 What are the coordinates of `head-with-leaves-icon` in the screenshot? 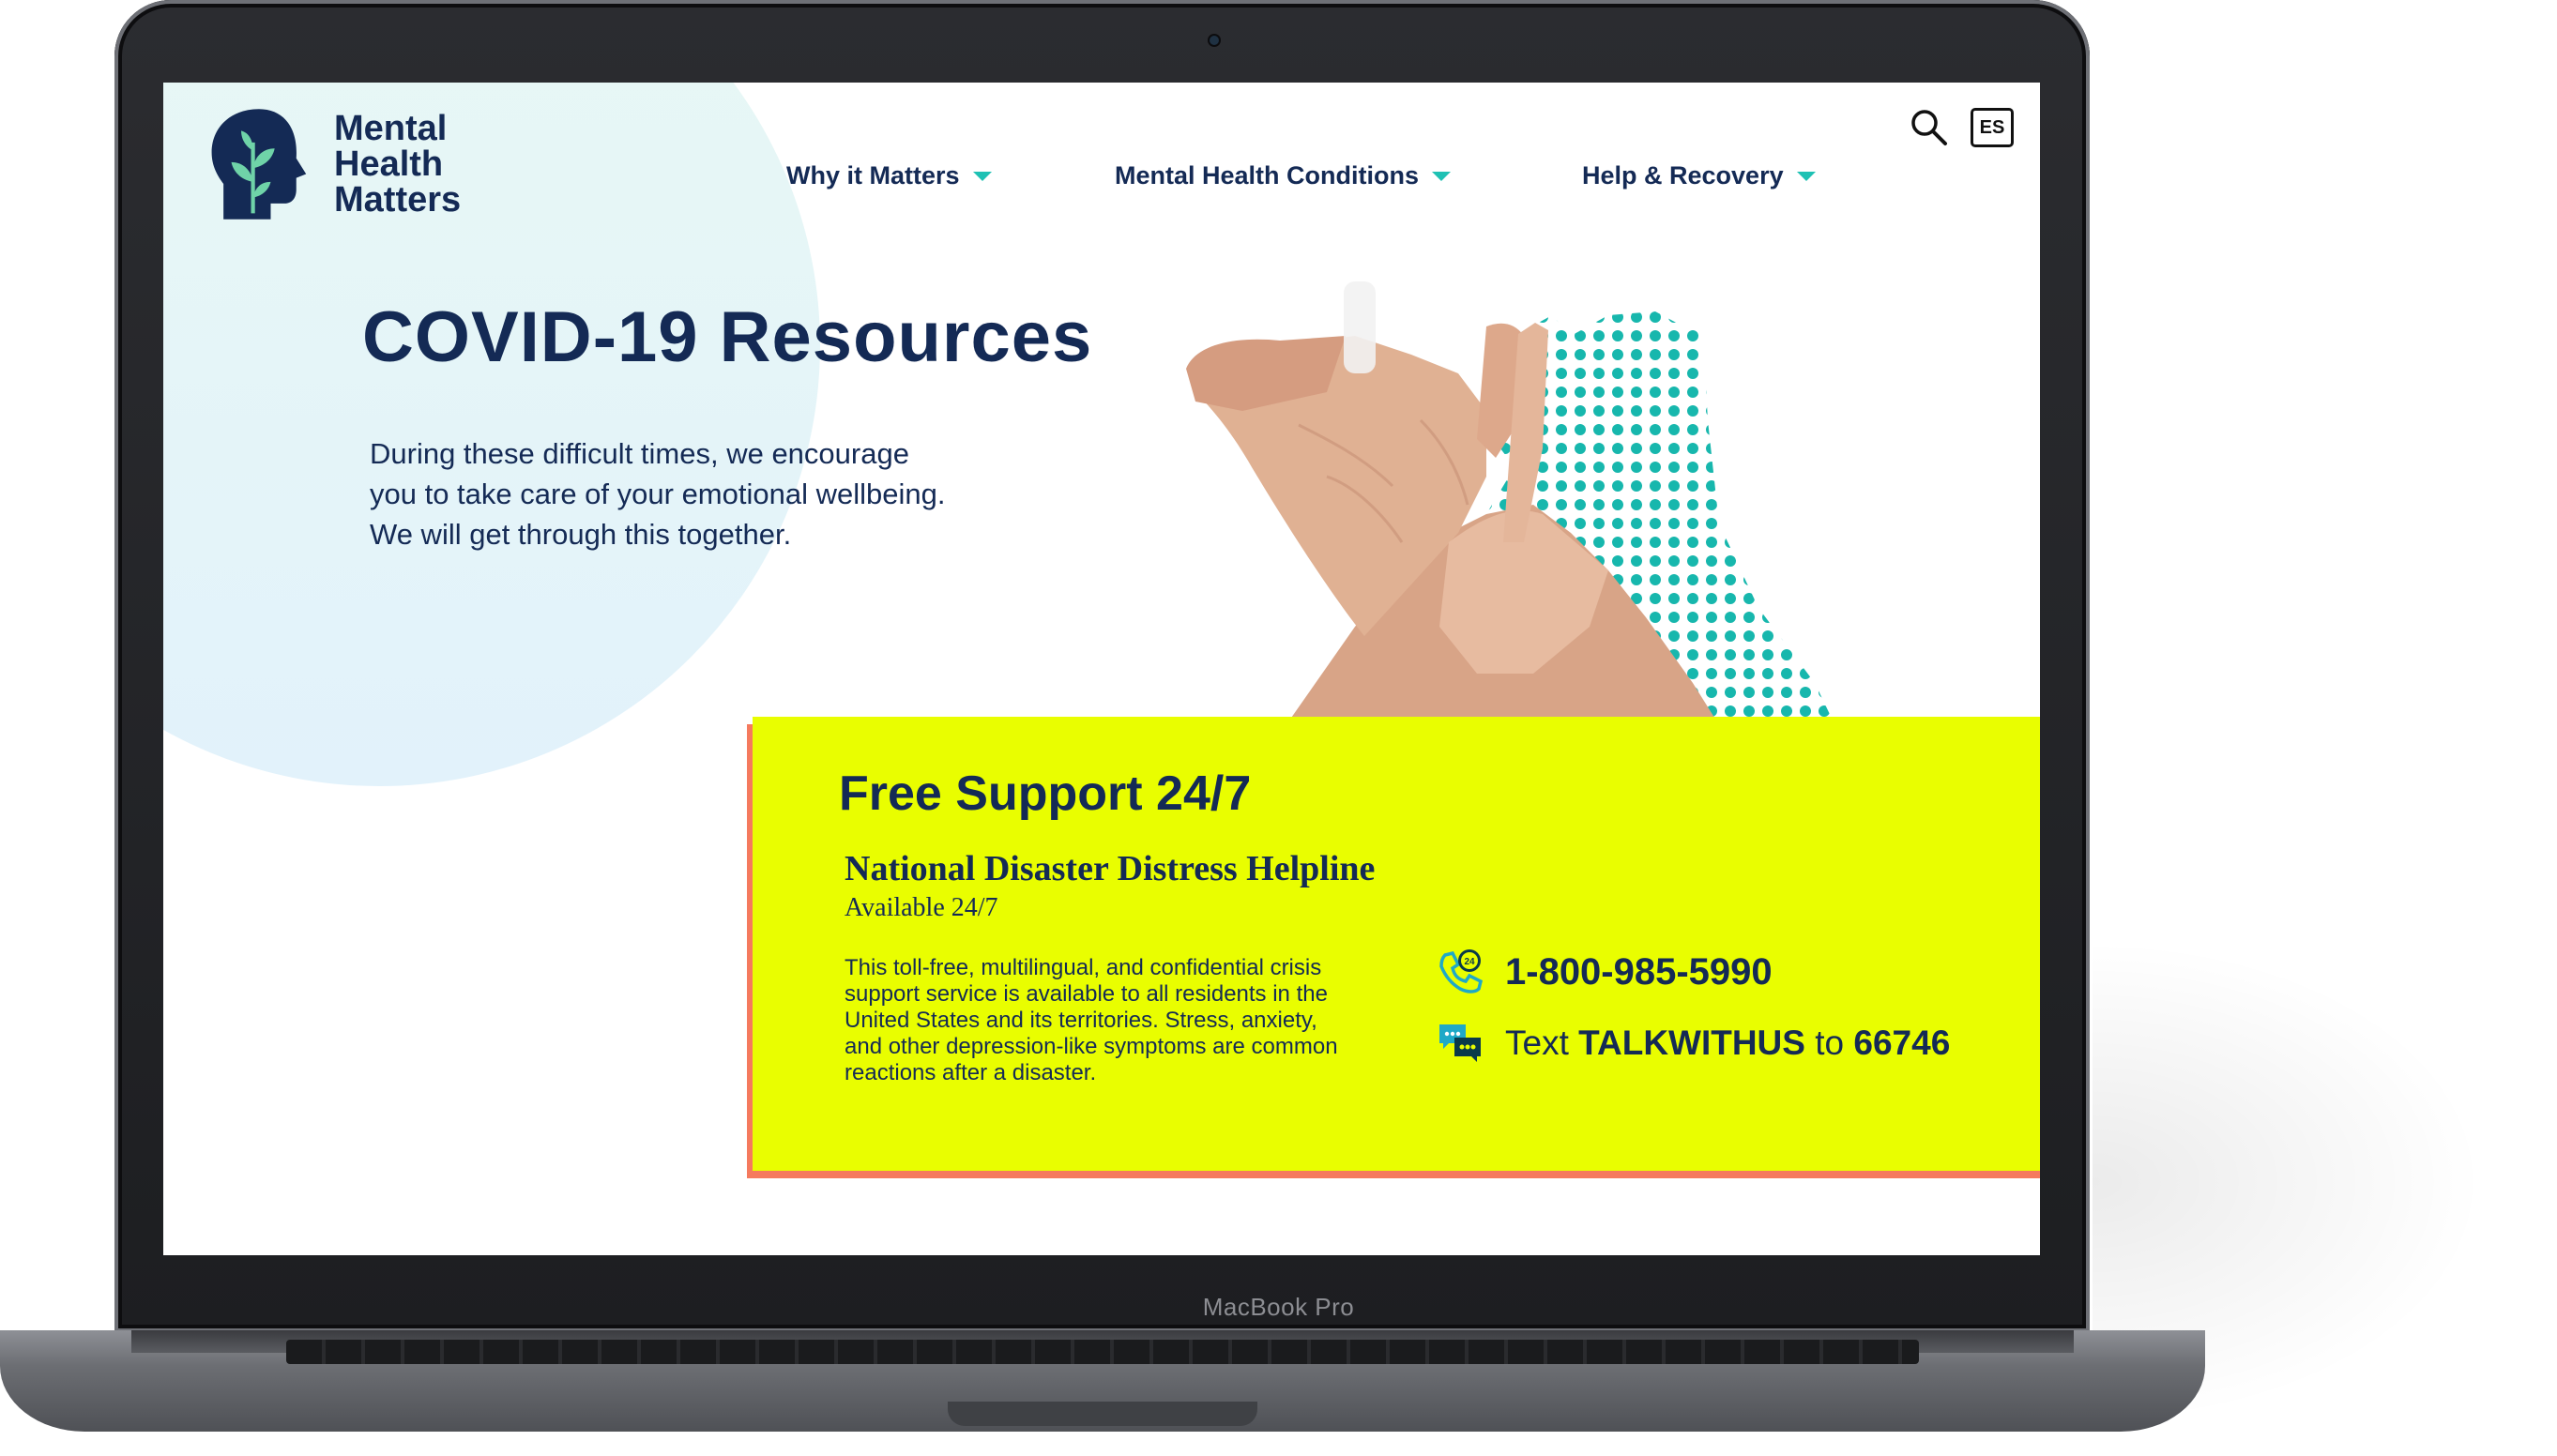 It's located at (259, 164).